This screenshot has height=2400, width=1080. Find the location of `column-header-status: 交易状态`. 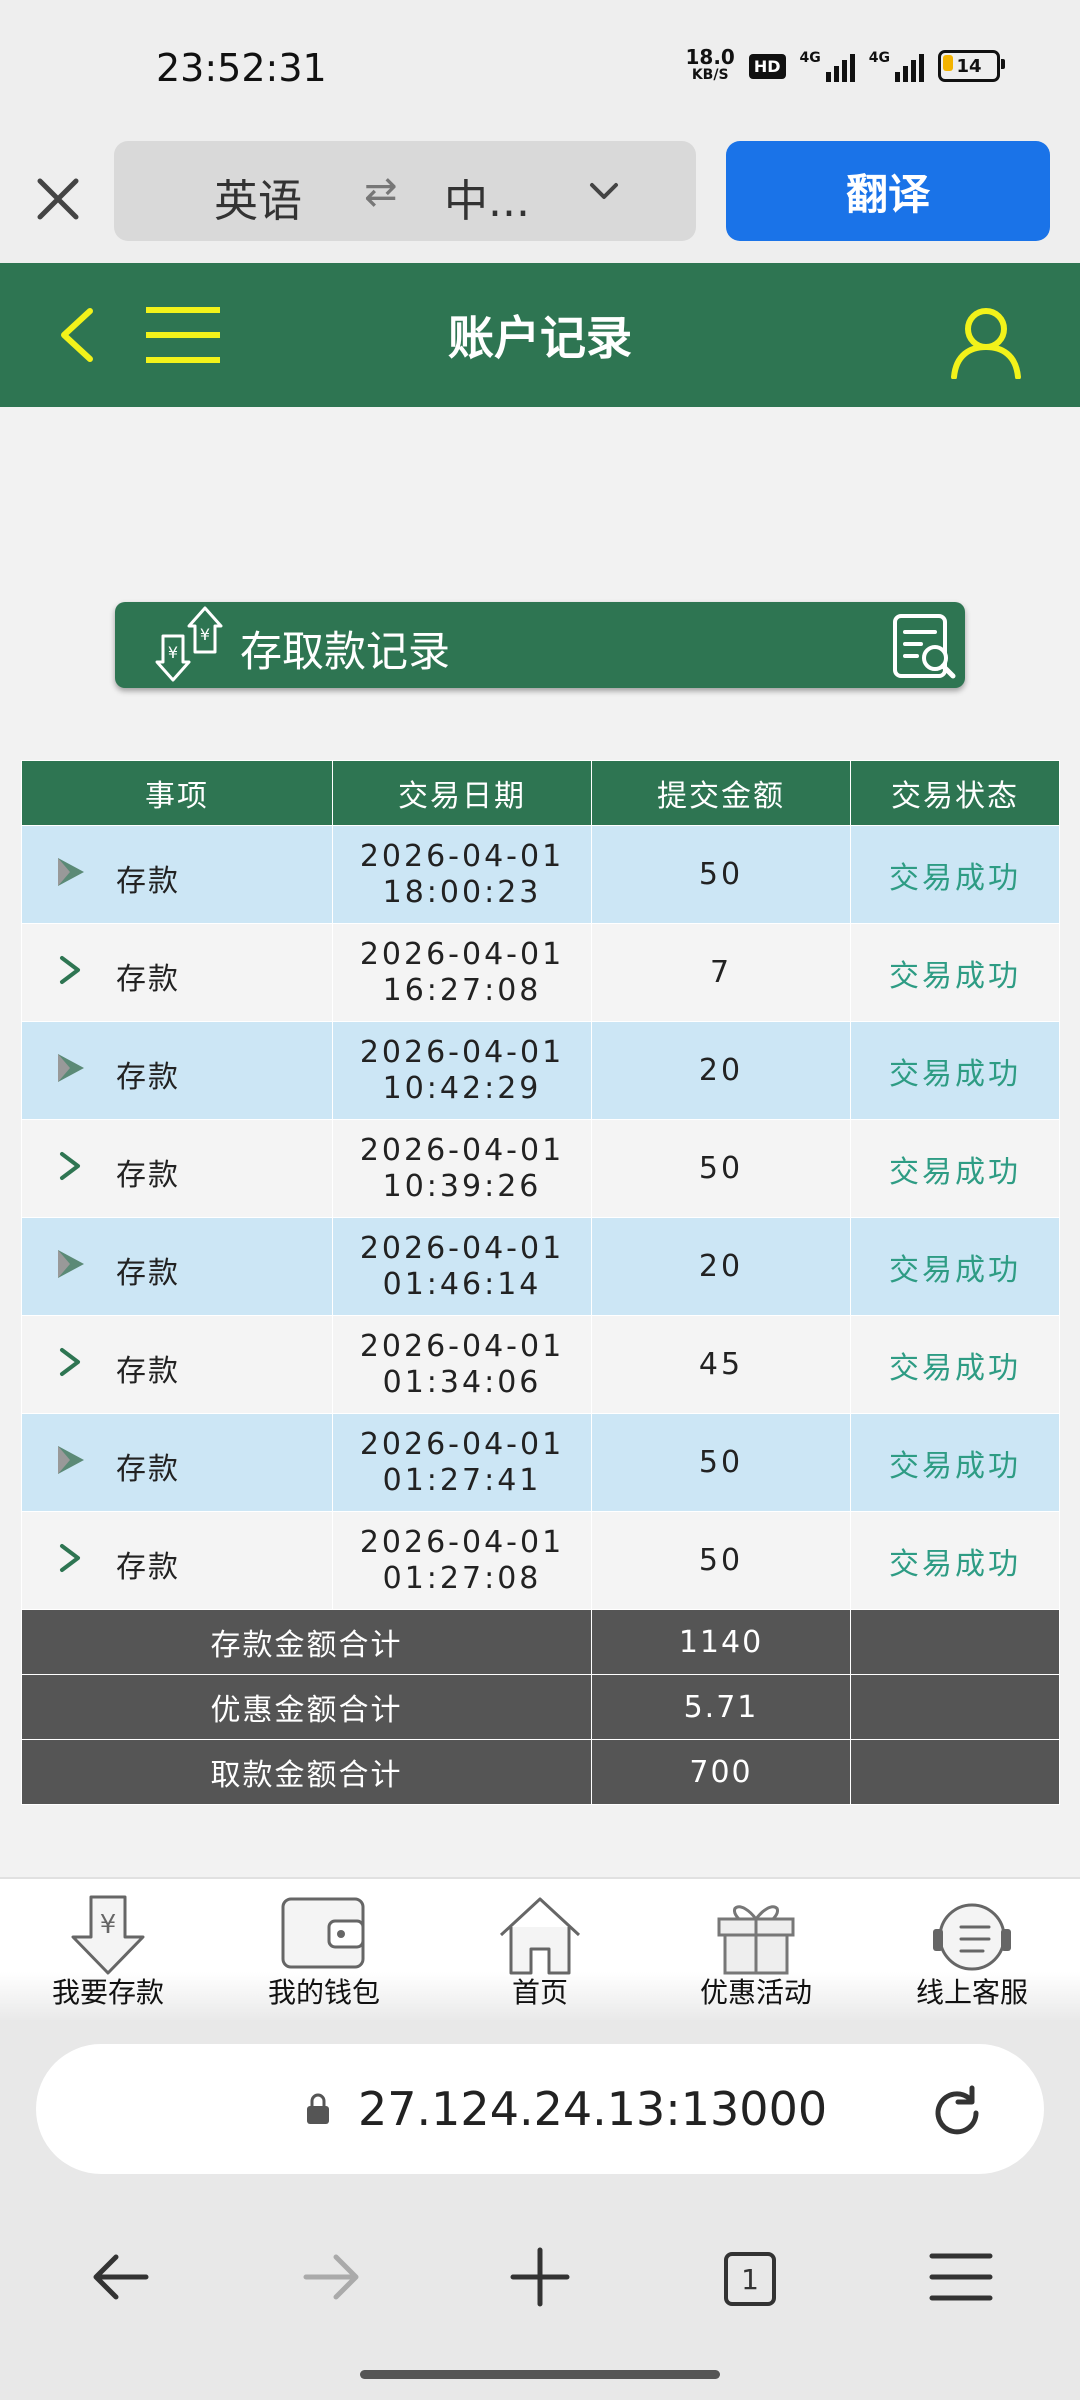

column-header-status: 交易状态 is located at coordinates (955, 793).